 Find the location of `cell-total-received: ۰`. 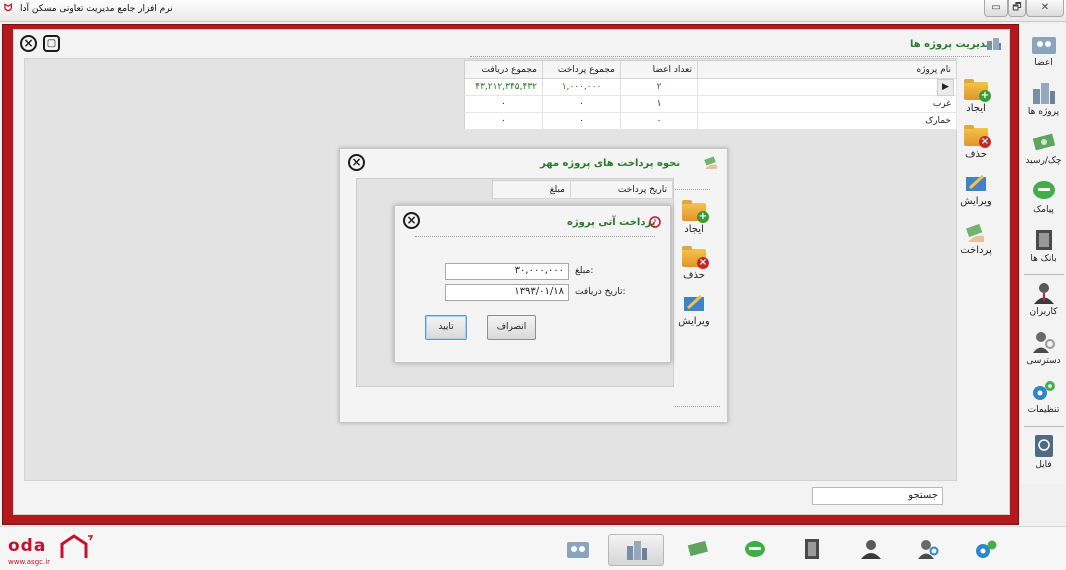

cell-total-received: ۰ is located at coordinates (503, 104).